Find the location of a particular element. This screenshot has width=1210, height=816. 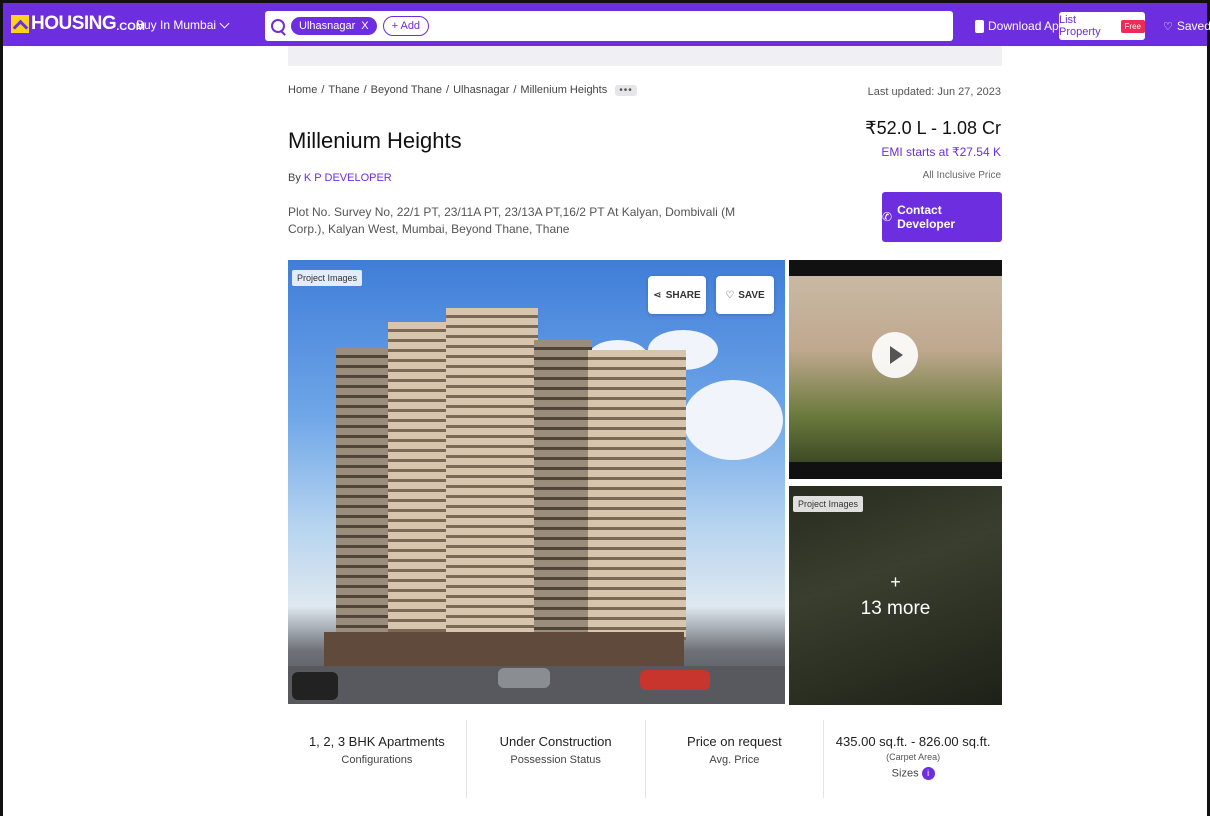

by-prefix: By is located at coordinates (294, 178).